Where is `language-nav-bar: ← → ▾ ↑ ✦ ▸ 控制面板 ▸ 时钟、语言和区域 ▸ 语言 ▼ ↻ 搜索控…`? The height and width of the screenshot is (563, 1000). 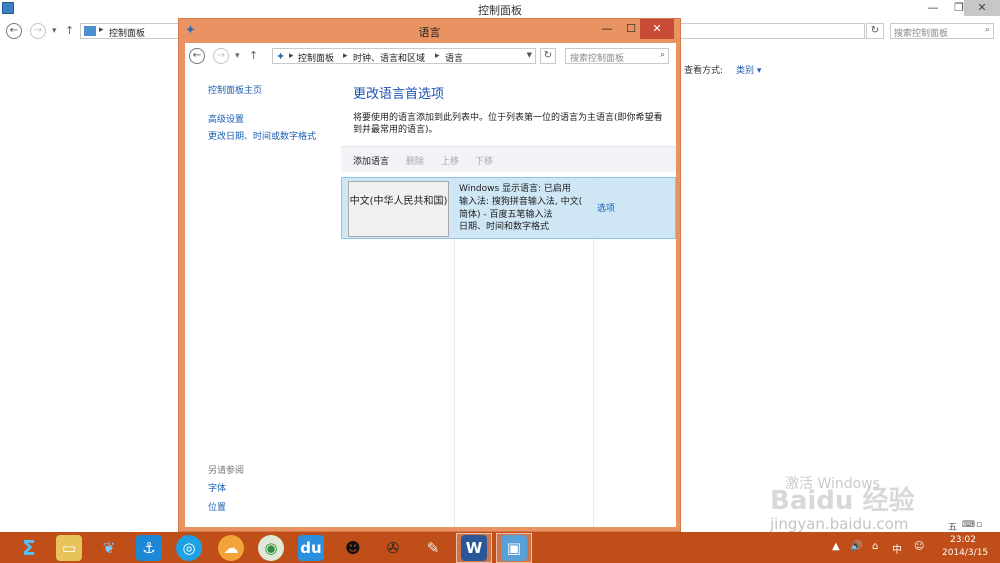 language-nav-bar: ← → ▾ ↑ ✦ ▸ 控制面板 ▸ 时钟、语言和区域 ▸ 语言 ▼ ↻ 搜索控… is located at coordinates (430, 56).